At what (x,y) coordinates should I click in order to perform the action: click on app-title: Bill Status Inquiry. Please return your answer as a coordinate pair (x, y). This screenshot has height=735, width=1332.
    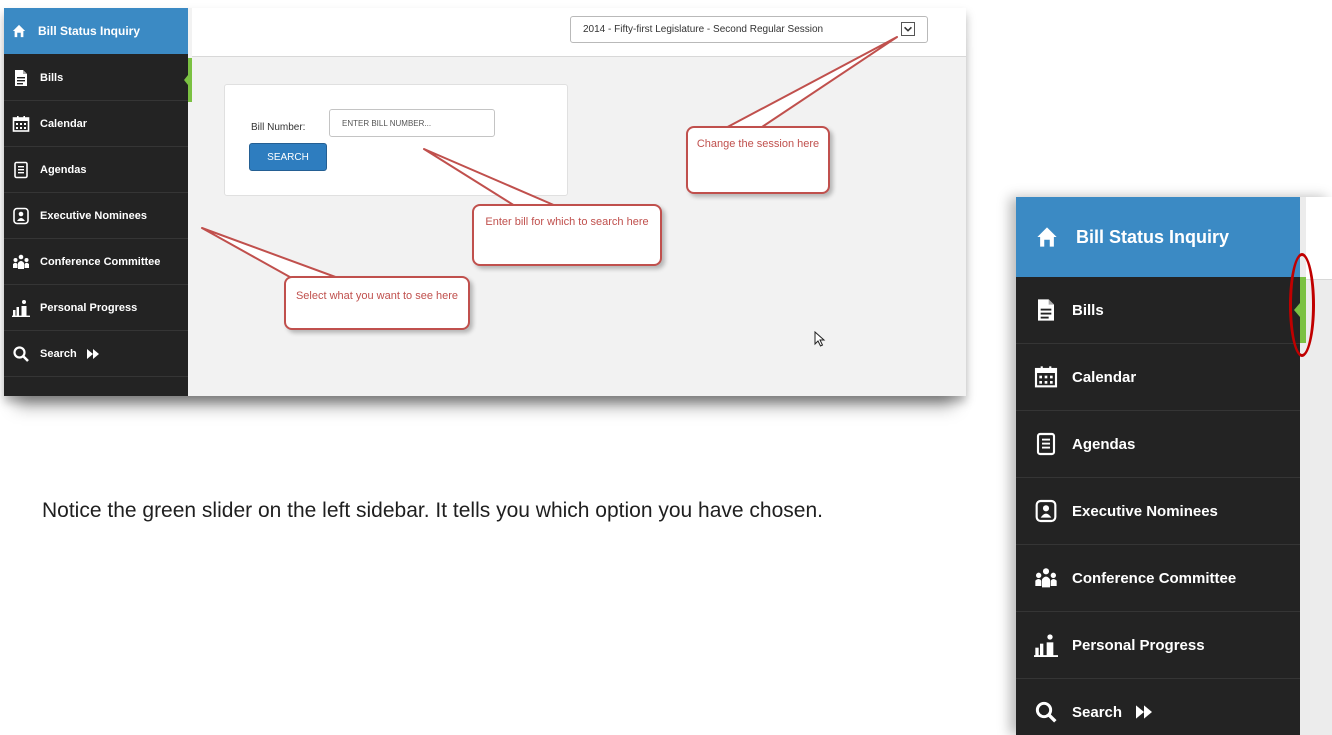
    Looking at the image, I should click on (1153, 236).